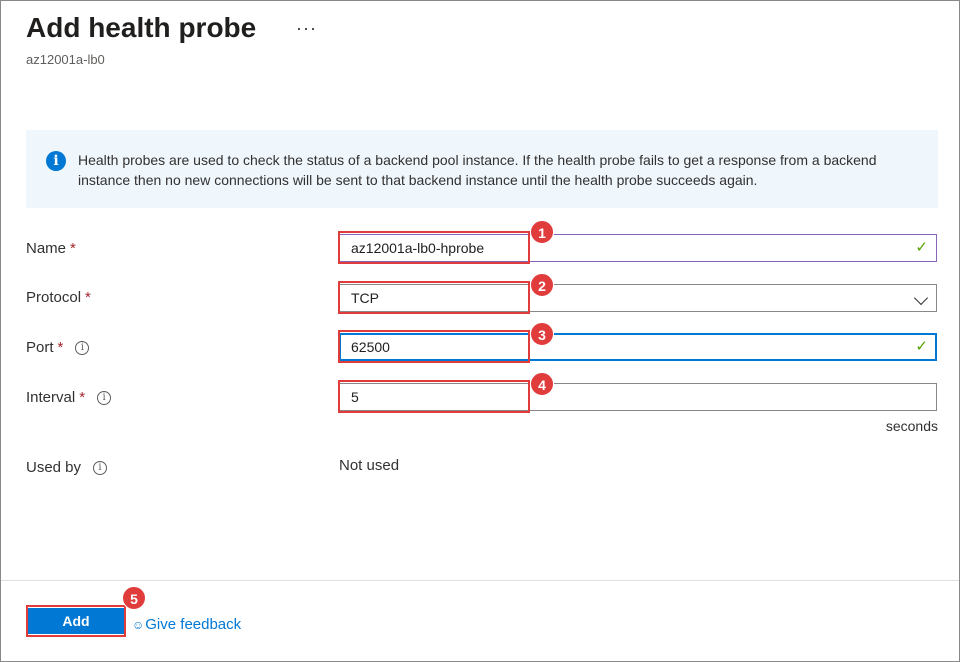  What do you see at coordinates (434, 247) in the screenshot?
I see `highlight-name` at bounding box center [434, 247].